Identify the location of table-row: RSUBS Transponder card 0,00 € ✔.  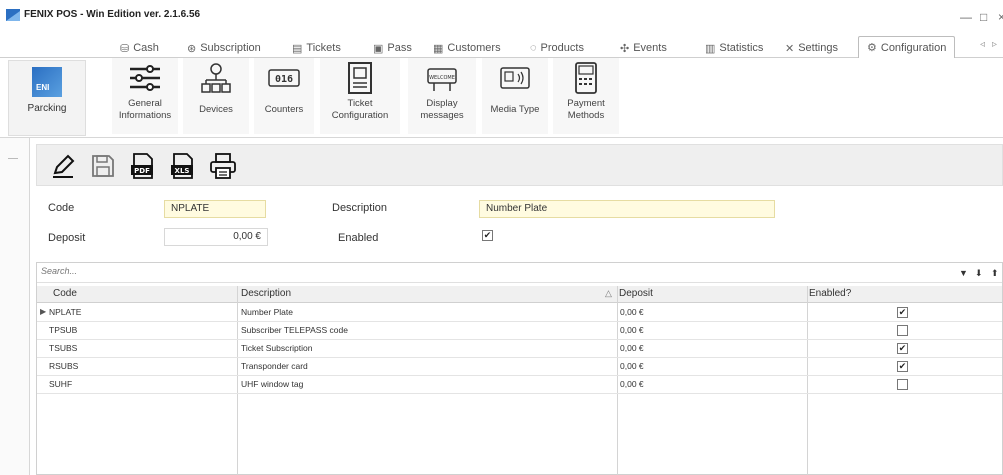
(519, 367).